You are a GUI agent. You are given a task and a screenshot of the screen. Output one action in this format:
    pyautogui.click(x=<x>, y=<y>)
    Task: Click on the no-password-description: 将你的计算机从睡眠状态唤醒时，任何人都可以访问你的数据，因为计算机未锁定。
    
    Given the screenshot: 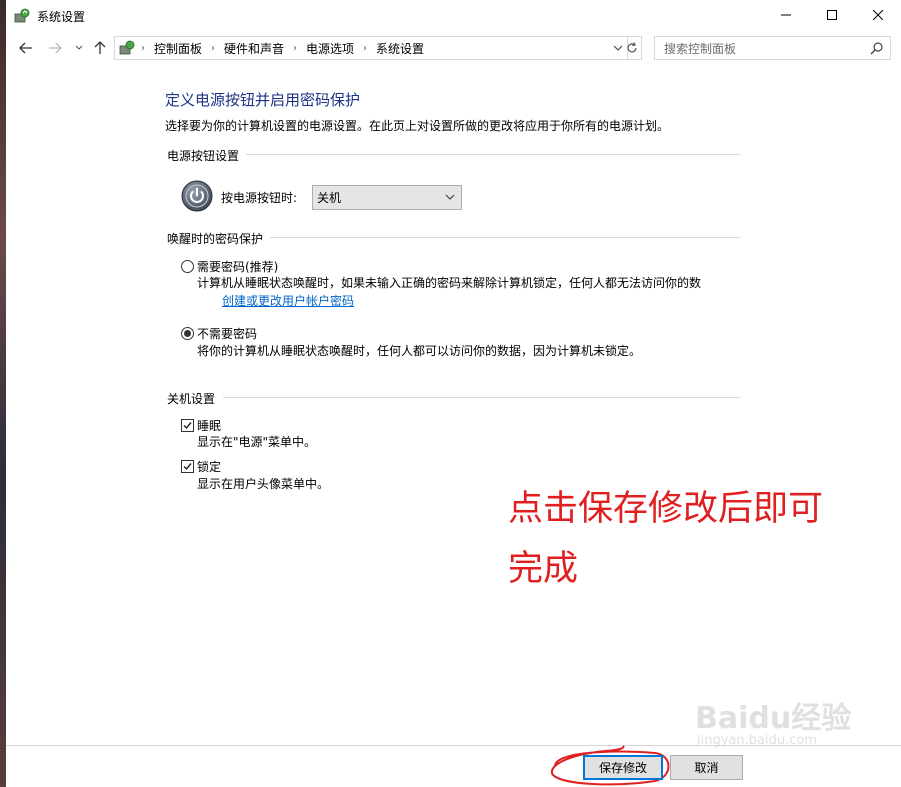 What is the action you would take?
    pyautogui.click(x=419, y=351)
    